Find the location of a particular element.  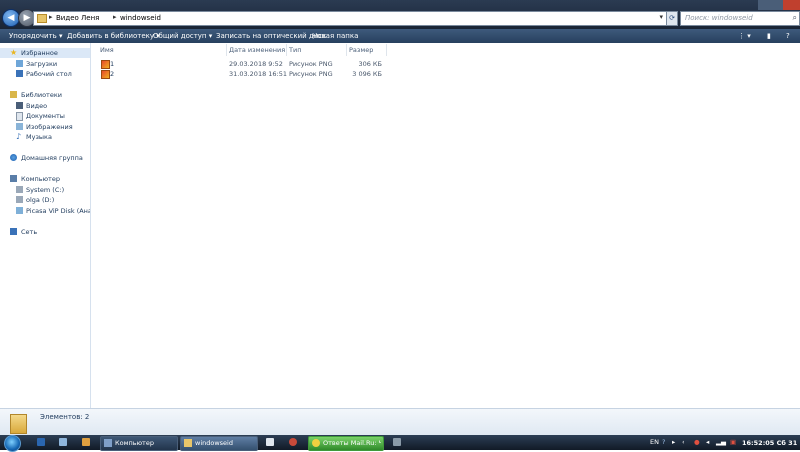

organize-button: Упорядочить ▾ is located at coordinates (36, 36).